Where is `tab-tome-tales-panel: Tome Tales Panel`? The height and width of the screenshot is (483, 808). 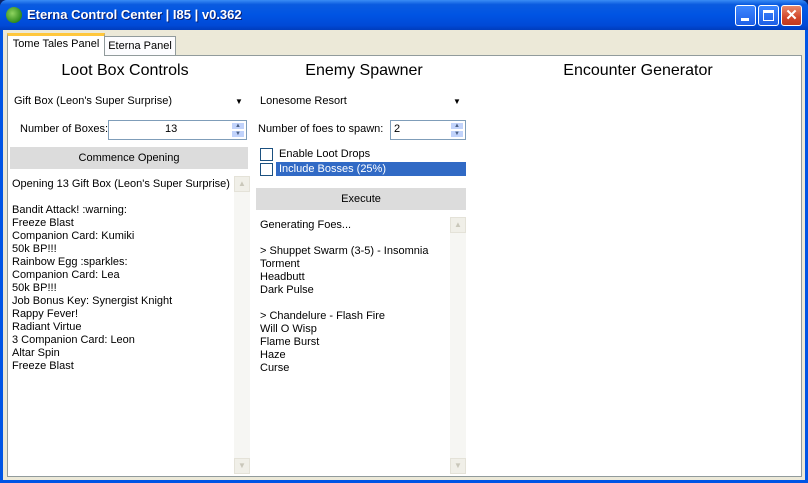
tab-tome-tales-panel: Tome Tales Panel is located at coordinates (56, 44).